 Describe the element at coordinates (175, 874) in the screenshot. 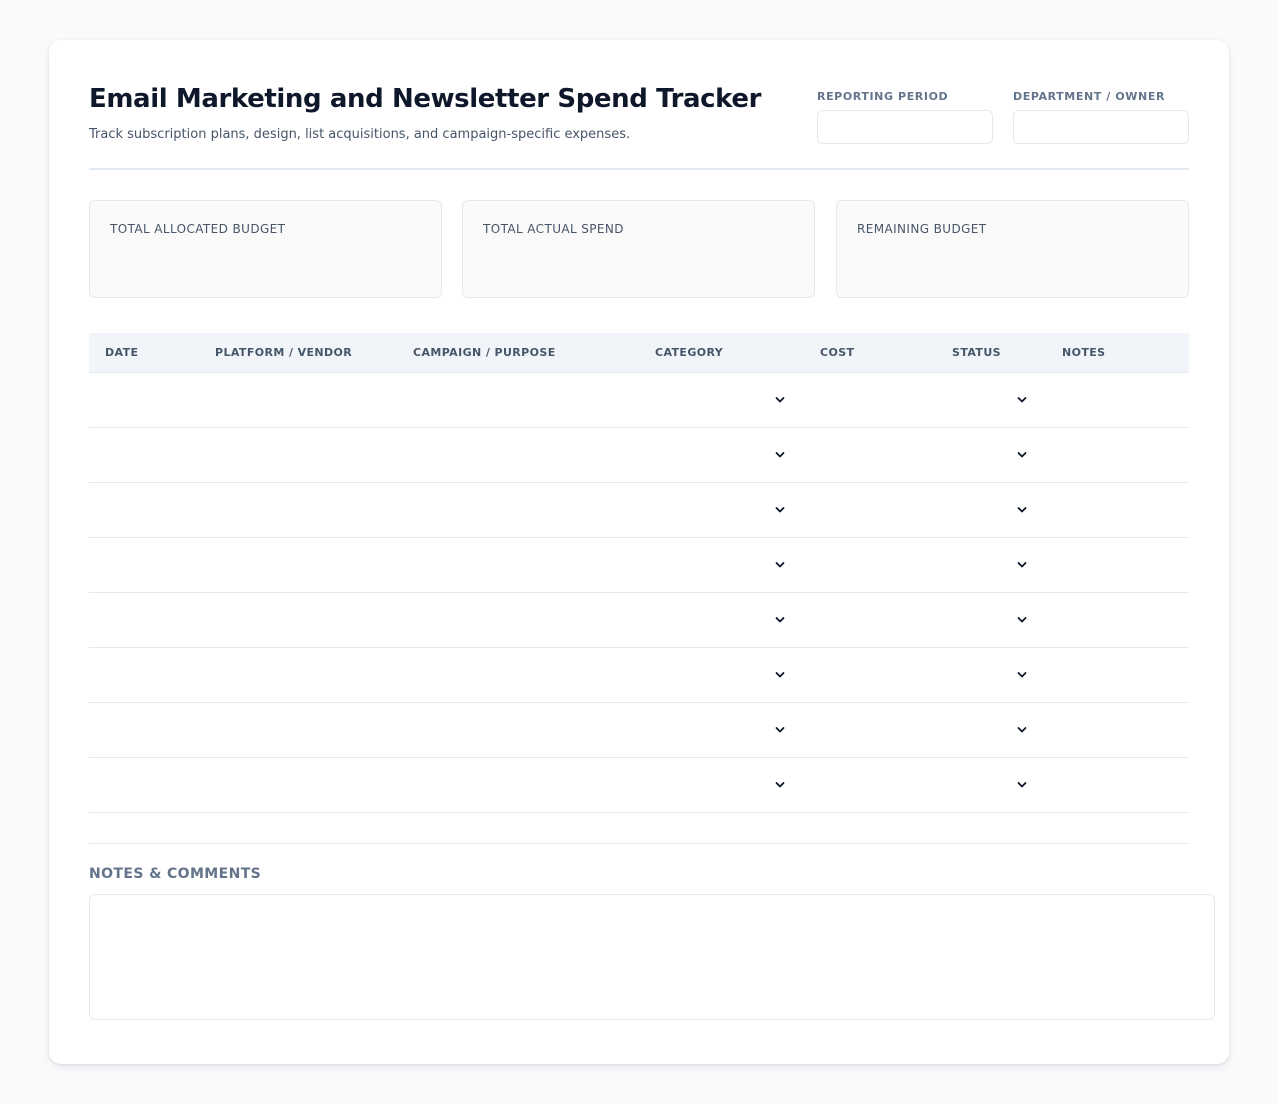

I see `notes-label: NOTES & COMMENTS` at that location.